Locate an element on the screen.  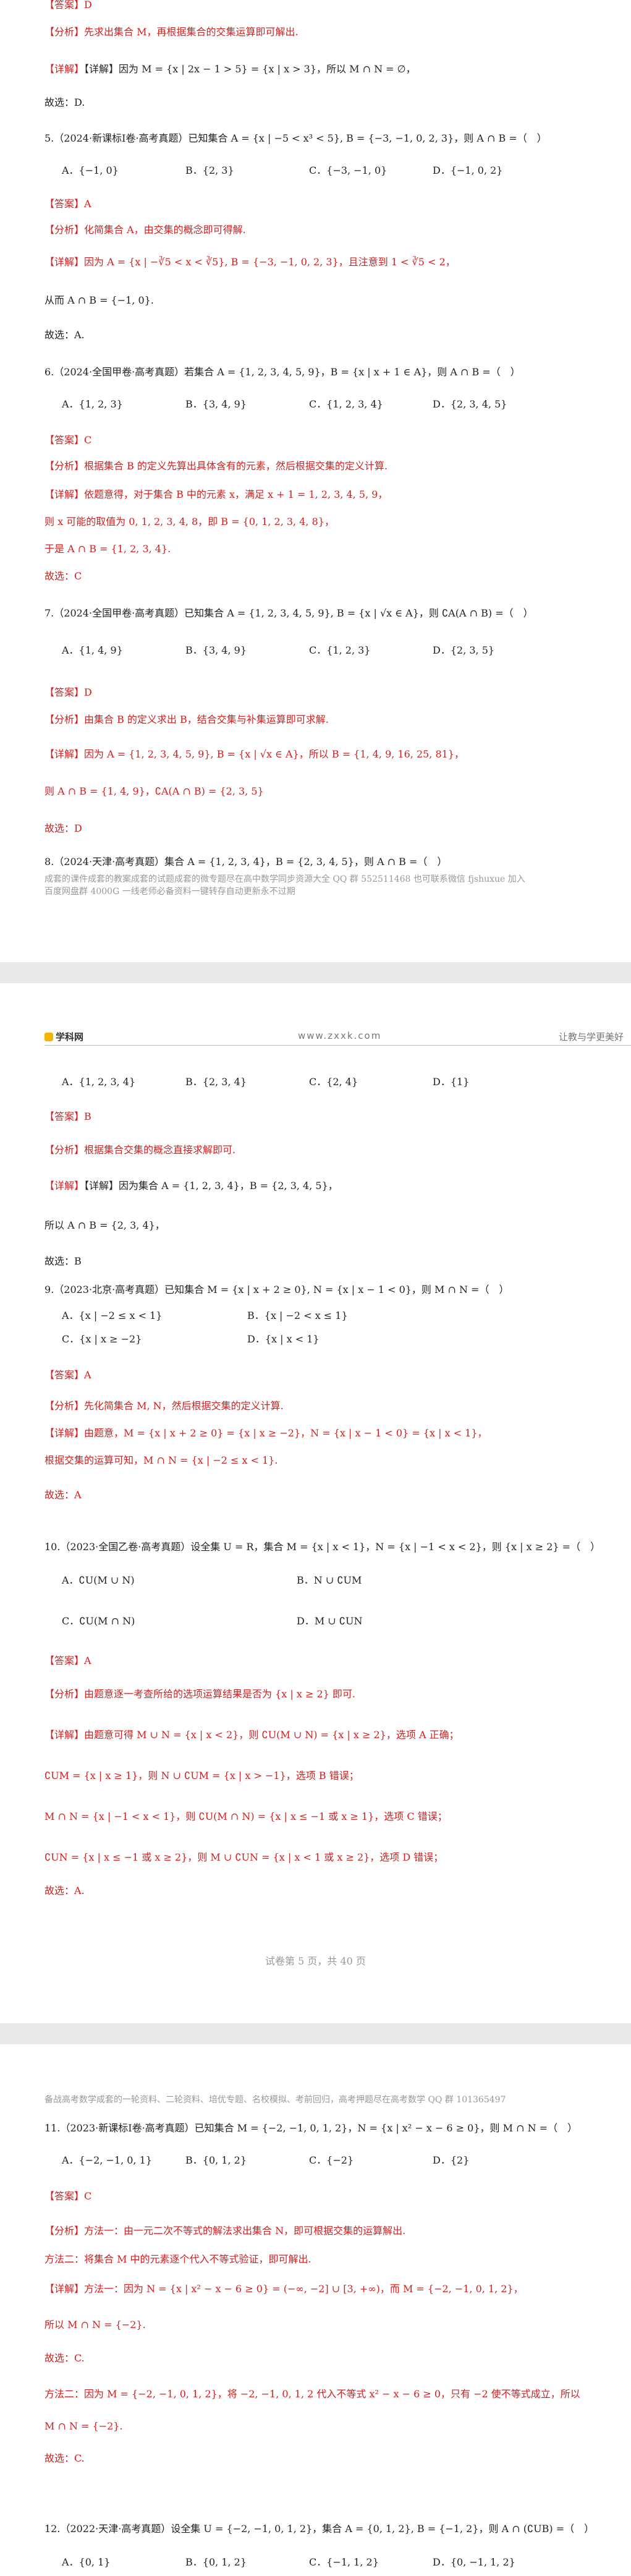
option-b: B．{2, 3} is located at coordinates (247, 170).